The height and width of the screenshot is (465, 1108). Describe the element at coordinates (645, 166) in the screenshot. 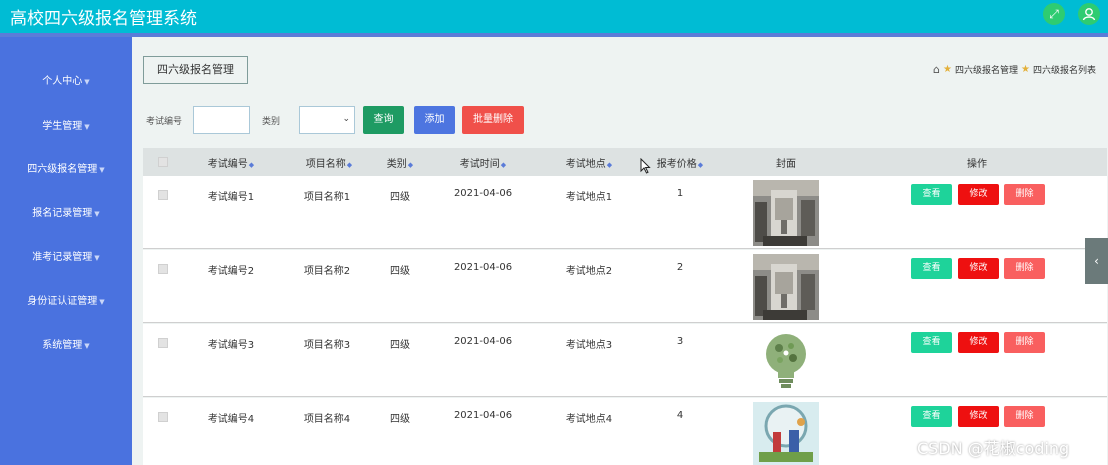

I see `mouse-cursor-icon` at that location.